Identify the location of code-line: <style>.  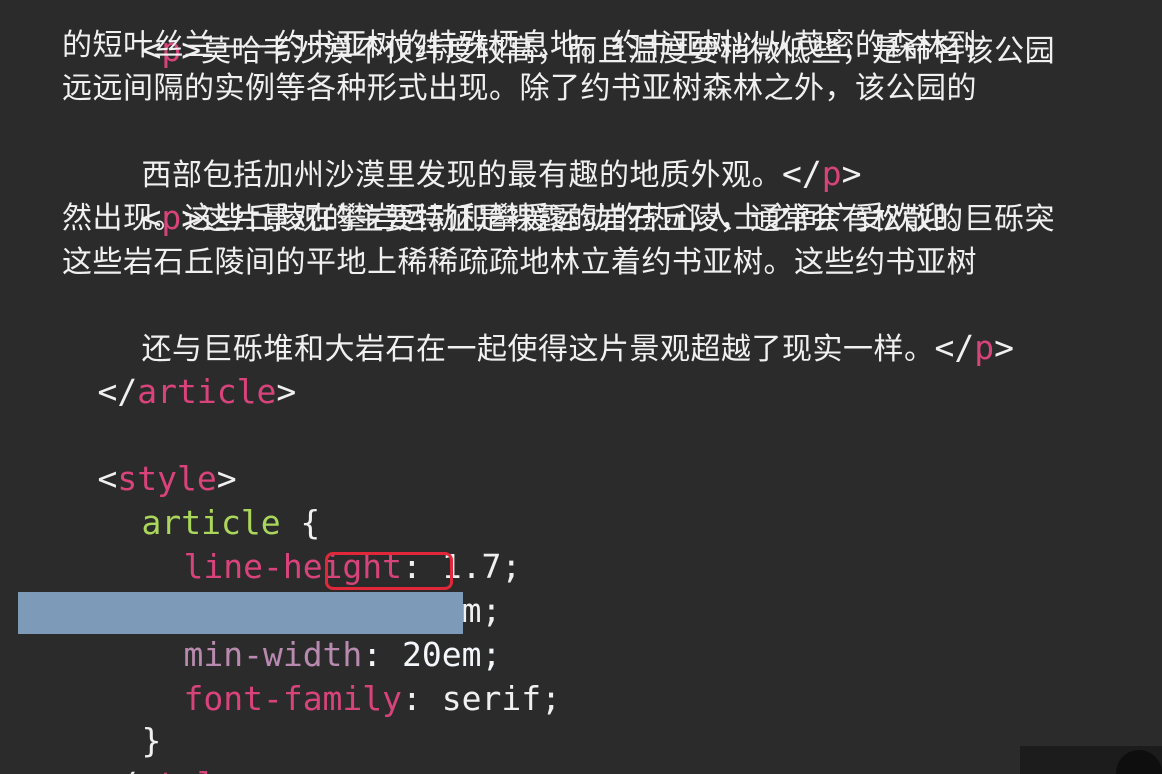
(127, 457).